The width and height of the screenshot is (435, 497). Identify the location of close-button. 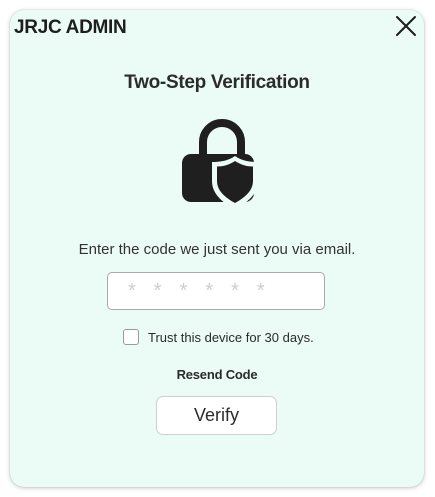
(406, 26).